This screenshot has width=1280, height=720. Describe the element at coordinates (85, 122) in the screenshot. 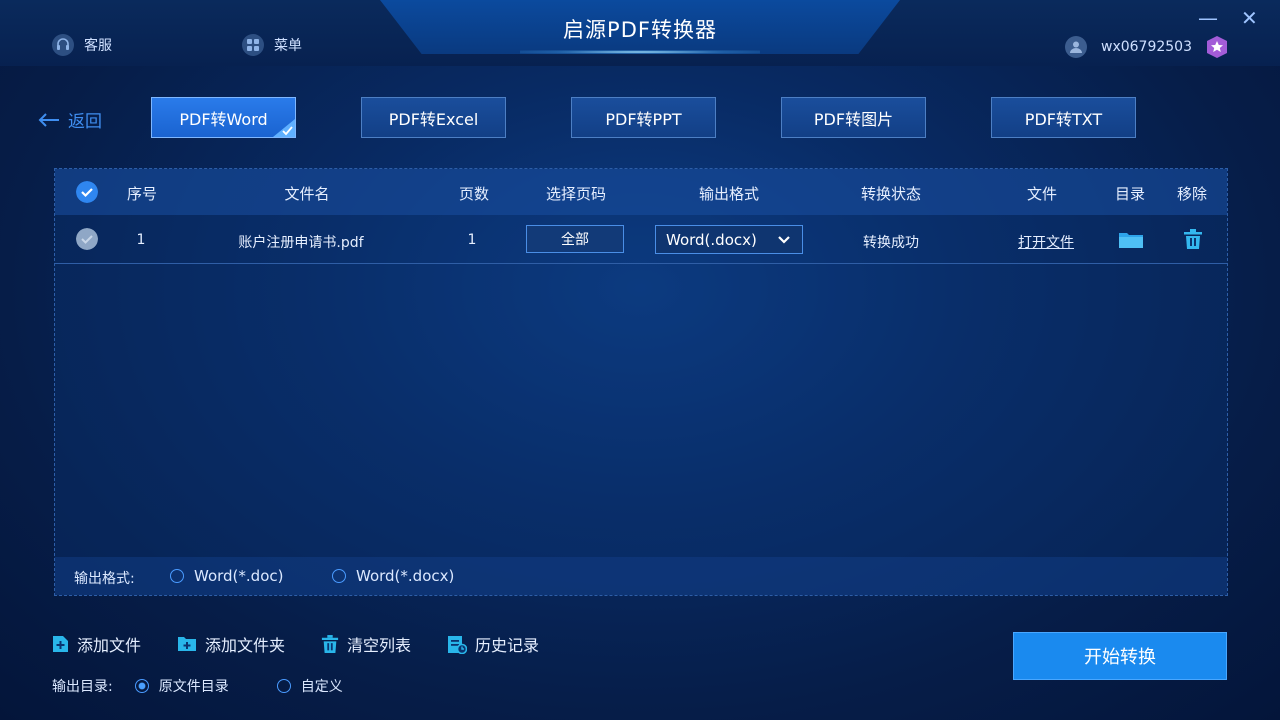

I see `back-label: 返回` at that location.